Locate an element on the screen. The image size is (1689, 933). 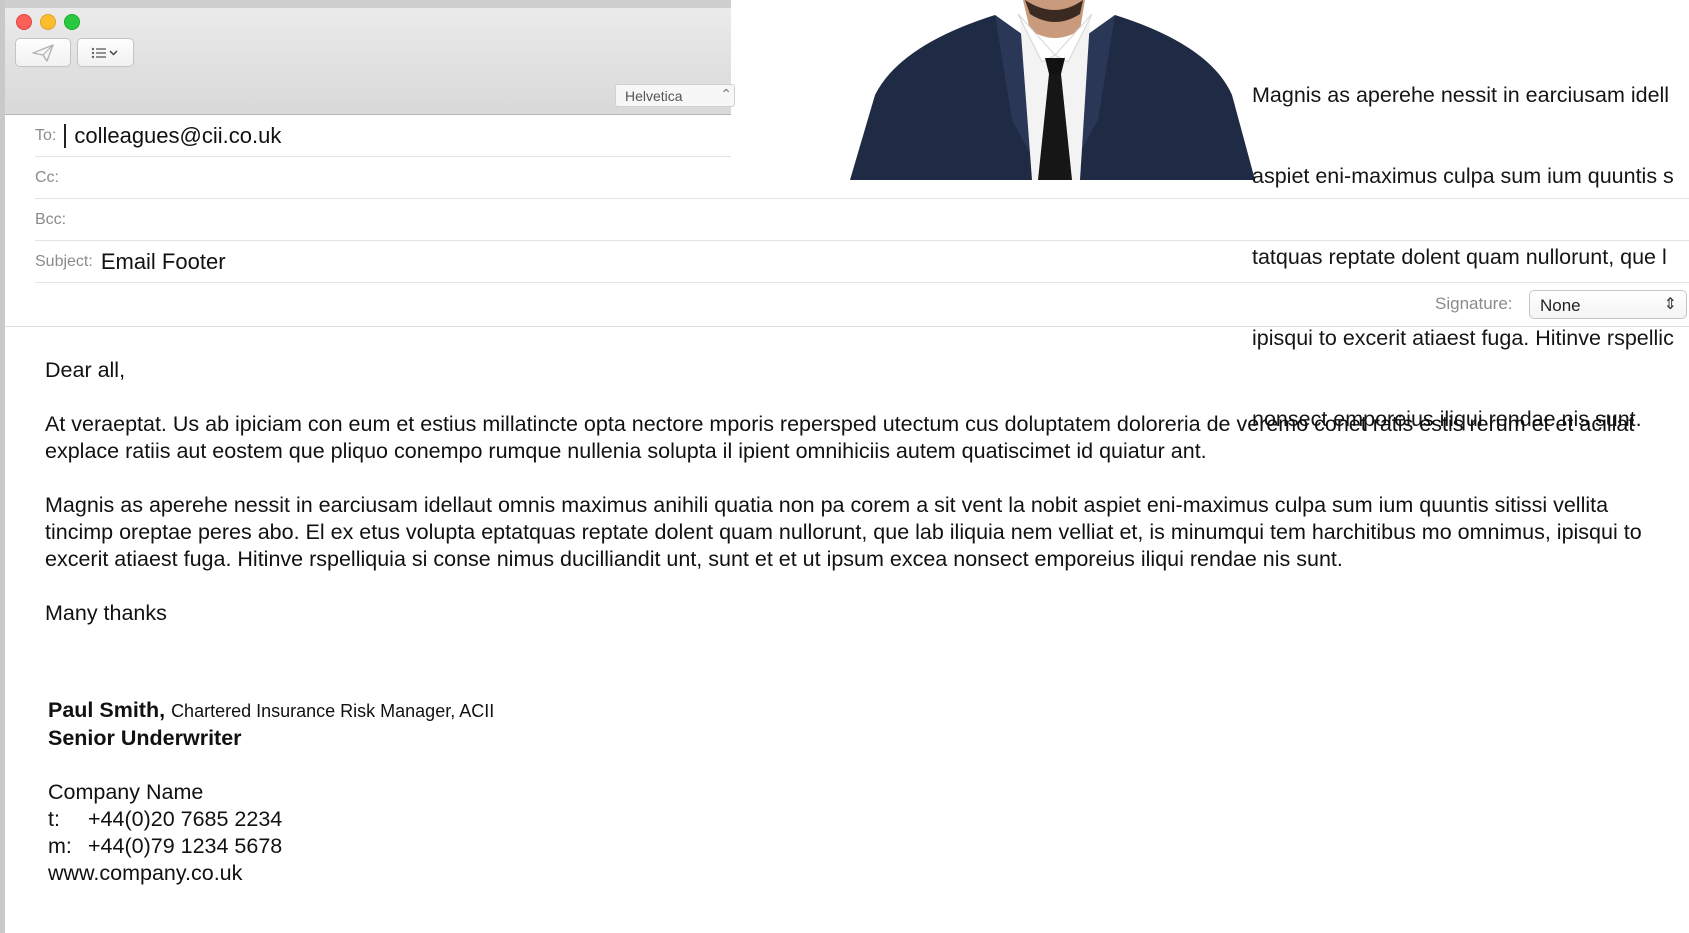
compose-toolbar: Helvetica ⌃ is located at coordinates (370, 57).